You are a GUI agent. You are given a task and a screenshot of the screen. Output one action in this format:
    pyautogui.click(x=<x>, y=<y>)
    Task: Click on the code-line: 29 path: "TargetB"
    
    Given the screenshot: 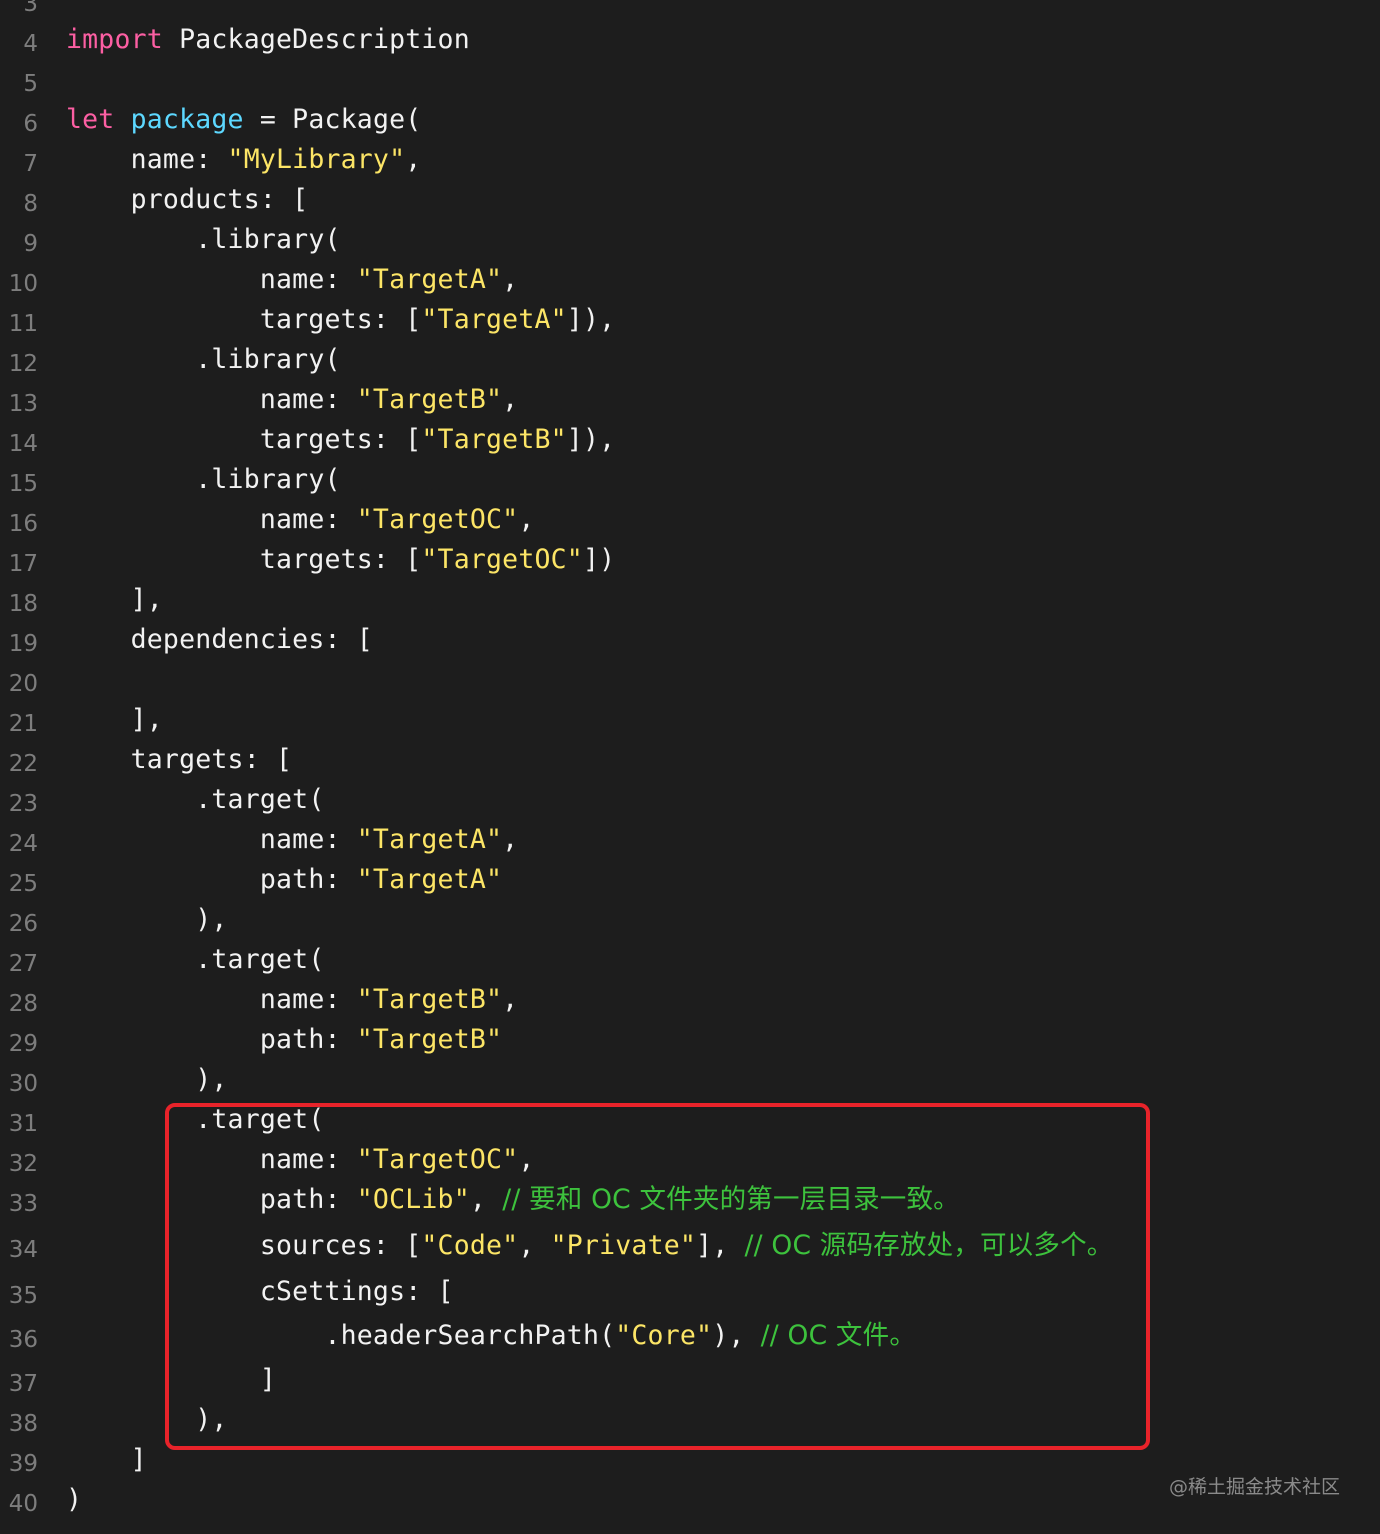 What is the action you would take?
    pyautogui.click(x=690, y=1040)
    